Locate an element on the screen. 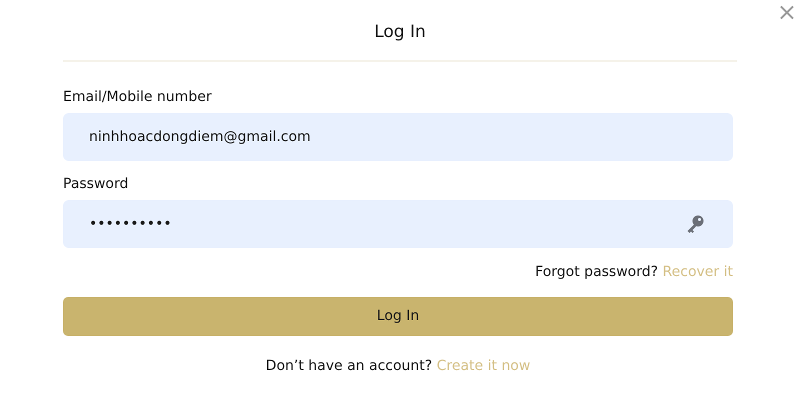  signup-text: Don’t have an account? is located at coordinates (350, 366).